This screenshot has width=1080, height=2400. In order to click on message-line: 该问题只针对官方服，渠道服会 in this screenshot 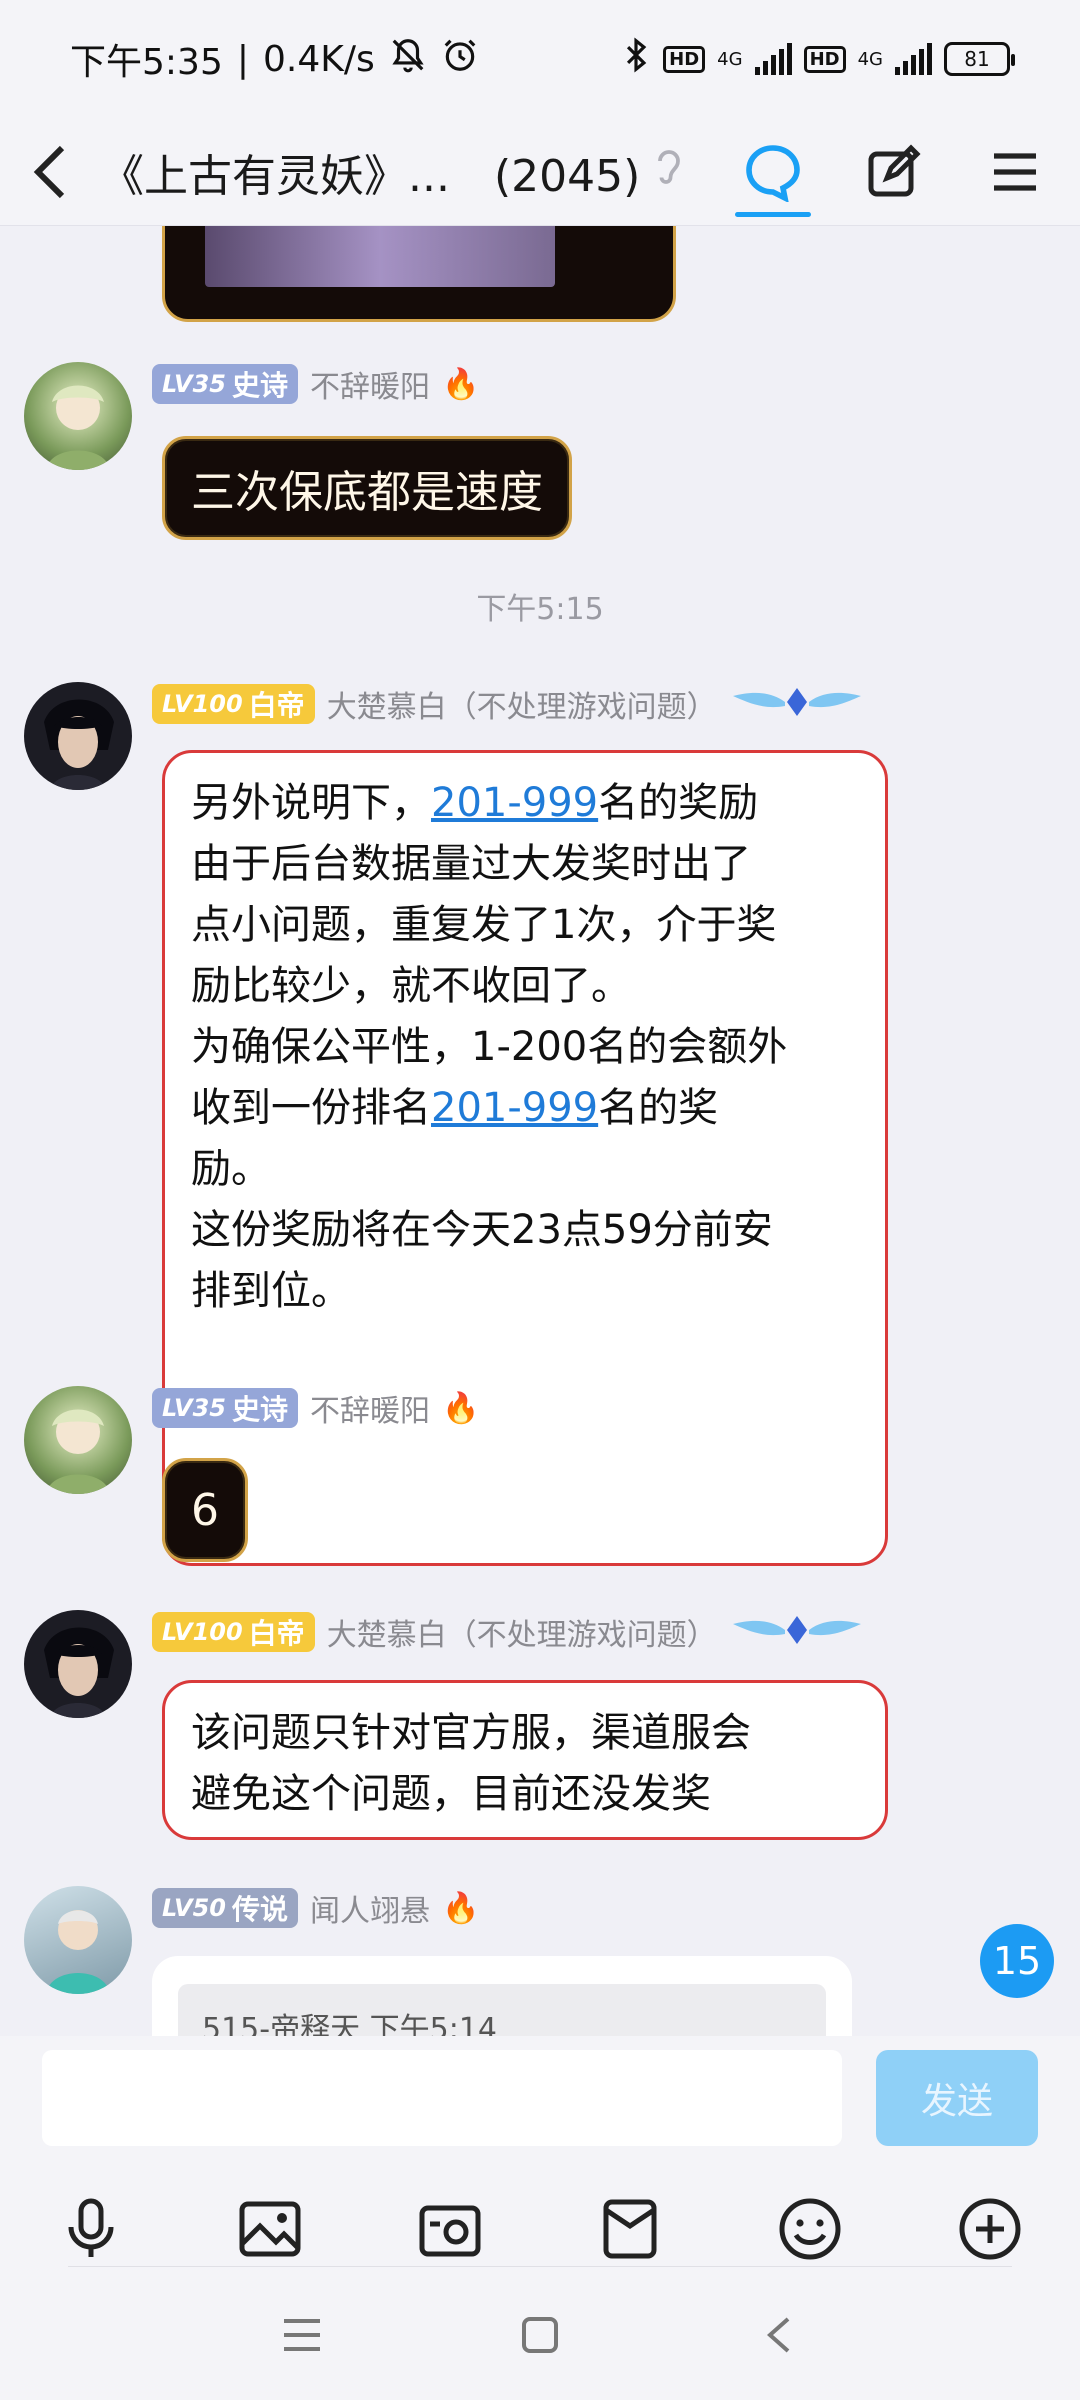, I will do `click(471, 1733)`.